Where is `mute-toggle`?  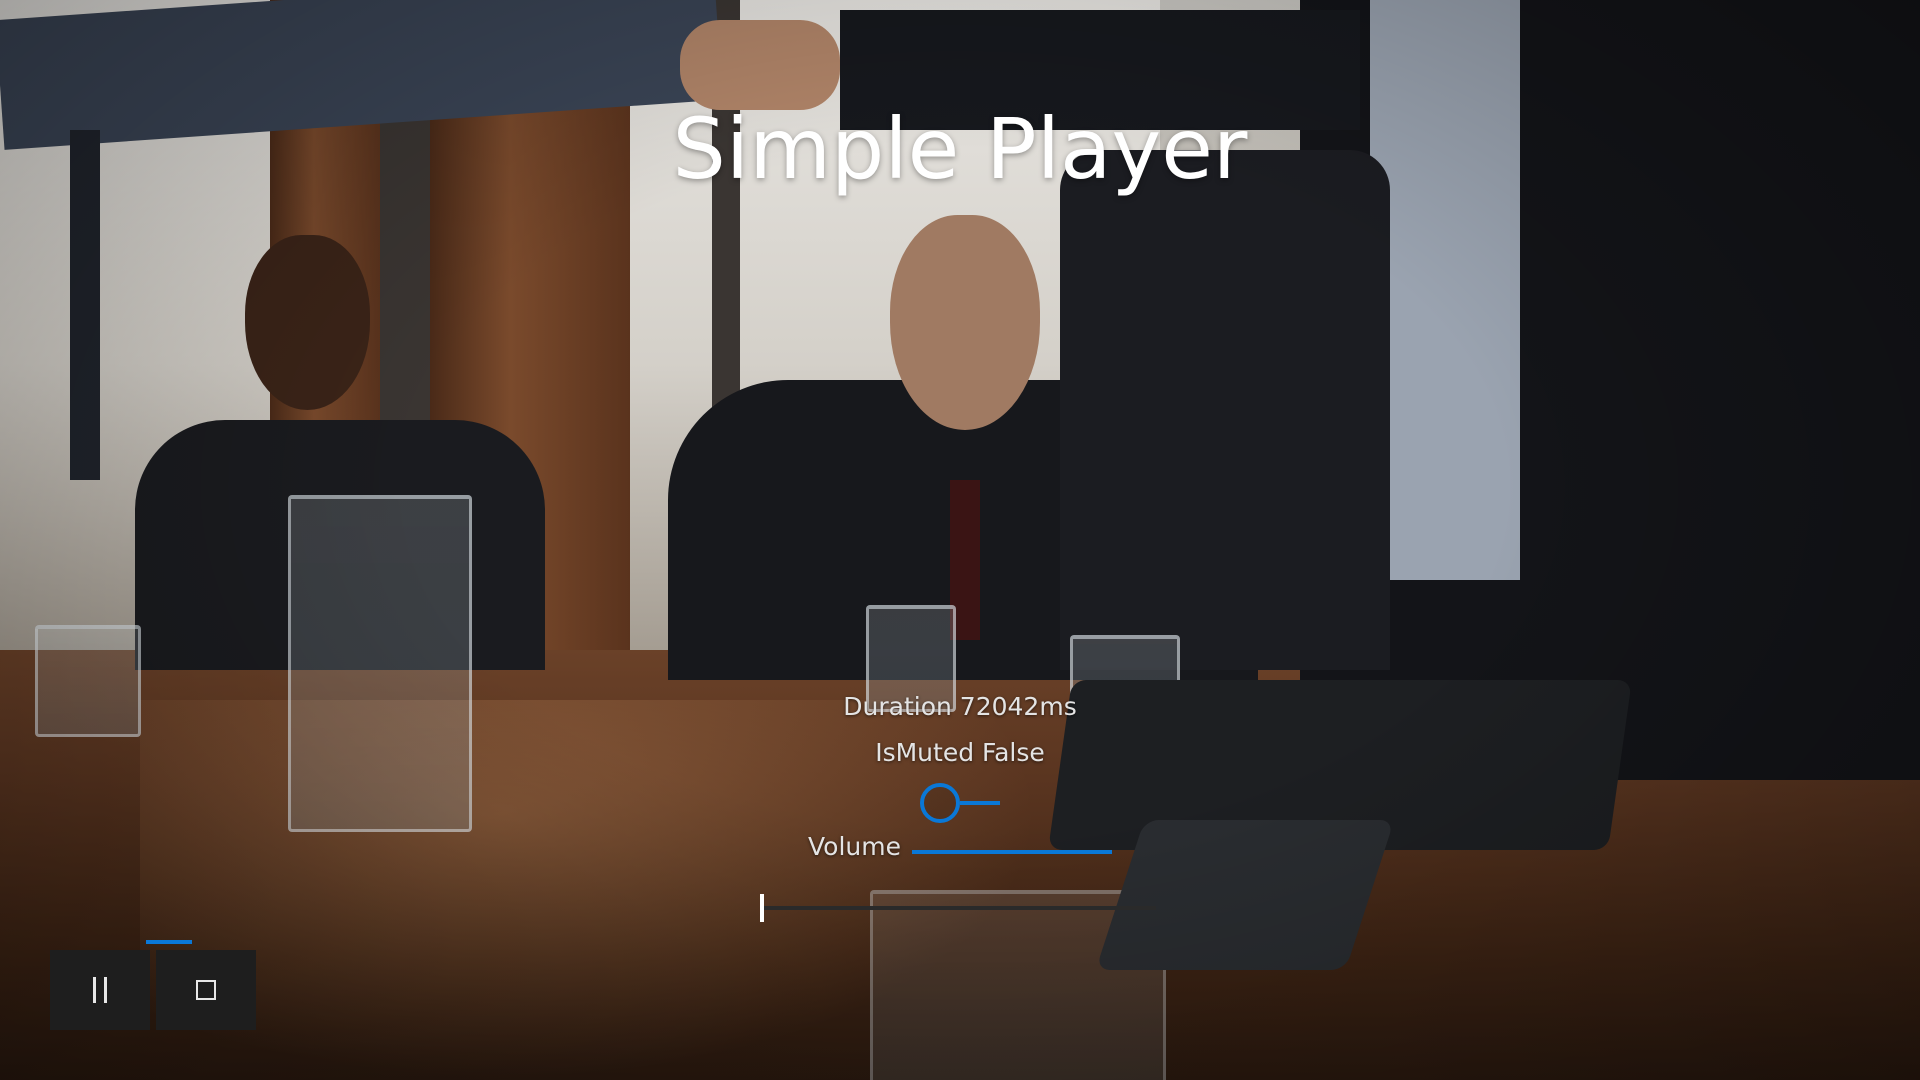
mute-toggle is located at coordinates (960, 803).